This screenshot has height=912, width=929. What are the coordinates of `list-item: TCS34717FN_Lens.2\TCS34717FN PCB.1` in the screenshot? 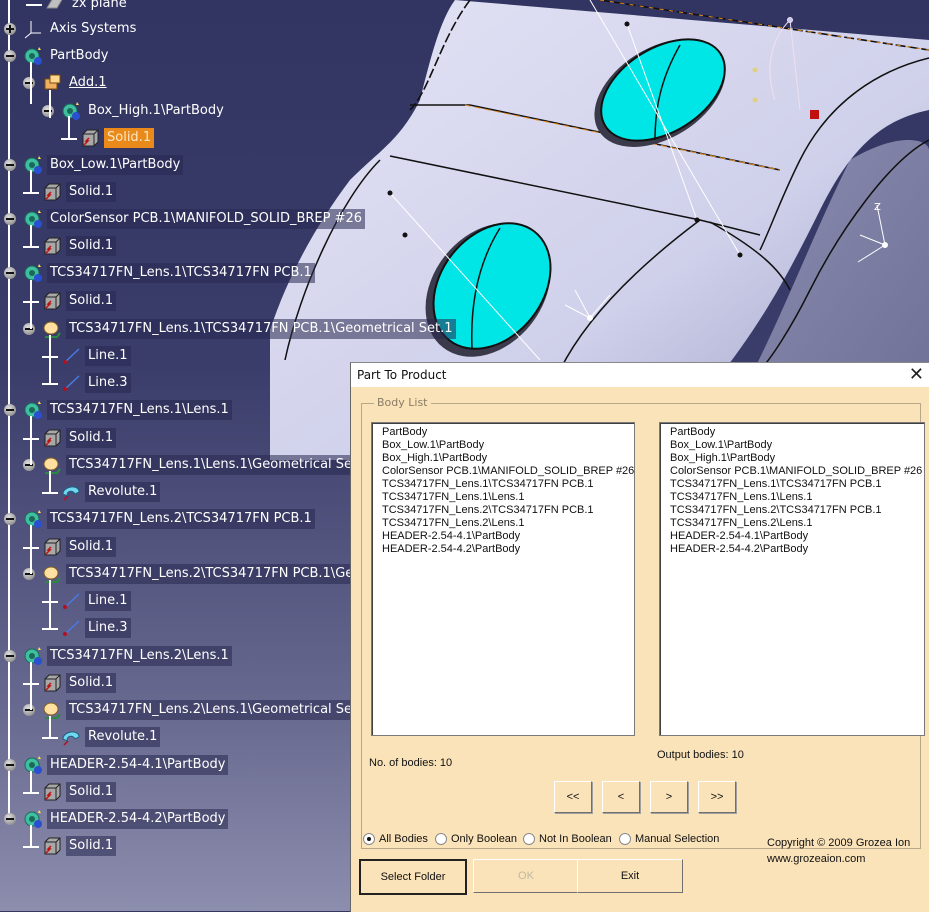 It's located at (503, 510).